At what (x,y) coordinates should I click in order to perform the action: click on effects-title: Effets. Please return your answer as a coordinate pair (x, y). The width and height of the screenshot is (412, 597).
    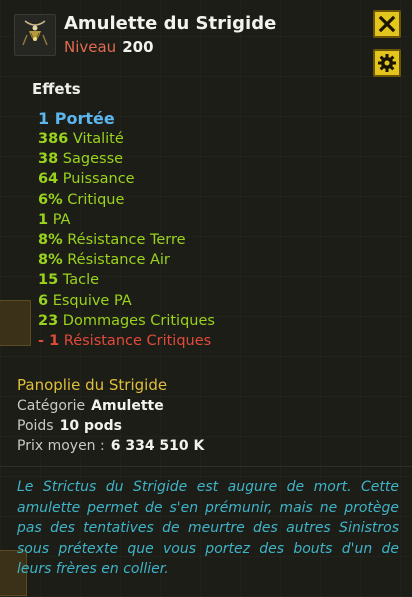
    Looking at the image, I should click on (56, 89).